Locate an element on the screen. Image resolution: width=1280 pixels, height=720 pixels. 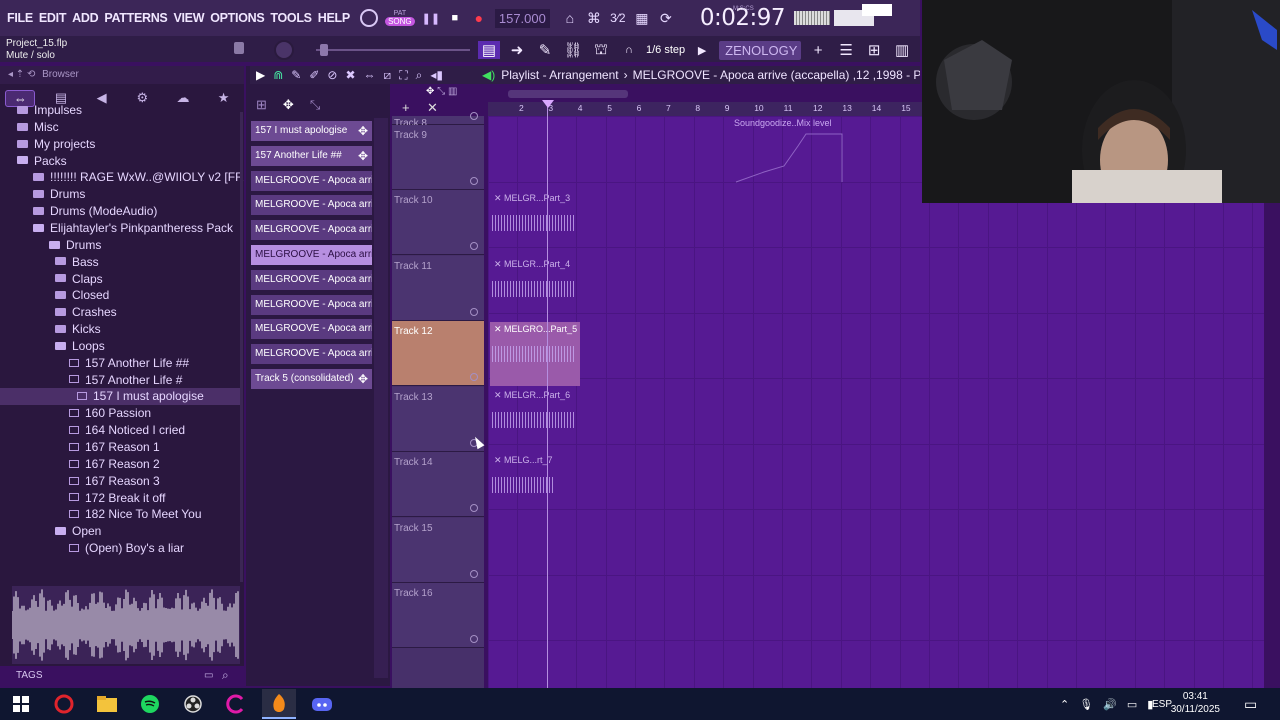
tempo-display: 157.000 is located at coordinates (522, 18).